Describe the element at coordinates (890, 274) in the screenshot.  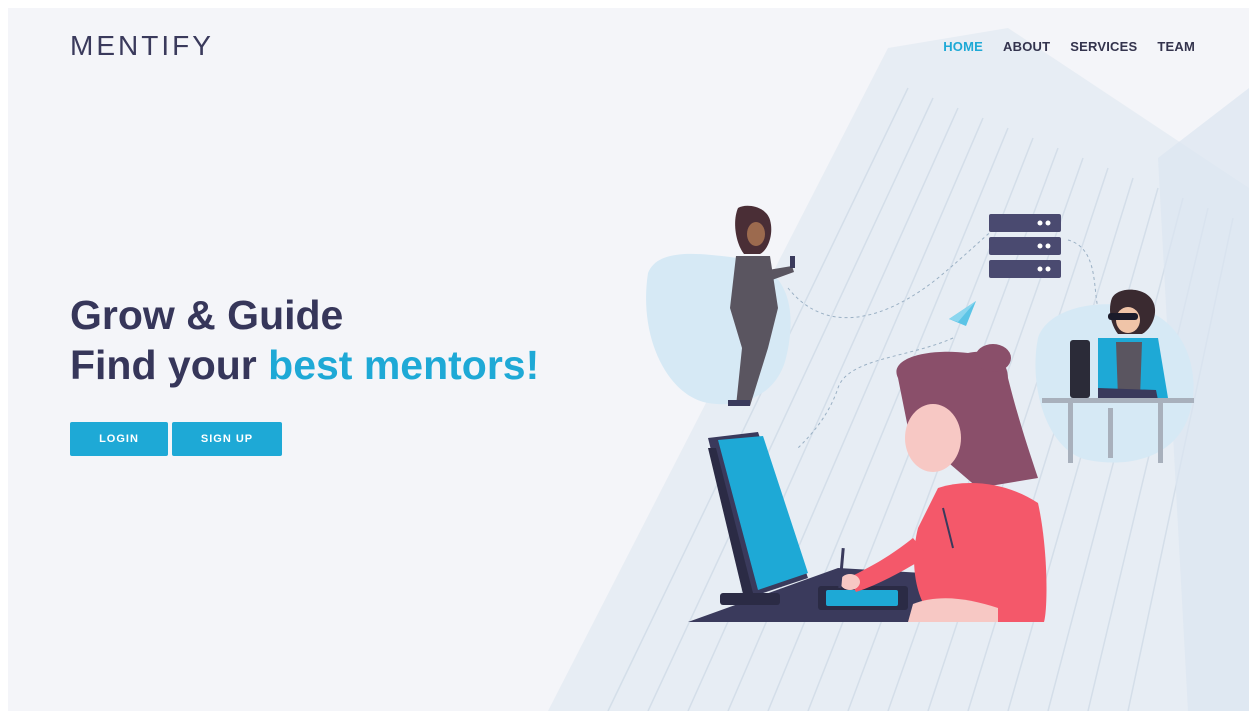
I see `dashed-path-top` at that location.